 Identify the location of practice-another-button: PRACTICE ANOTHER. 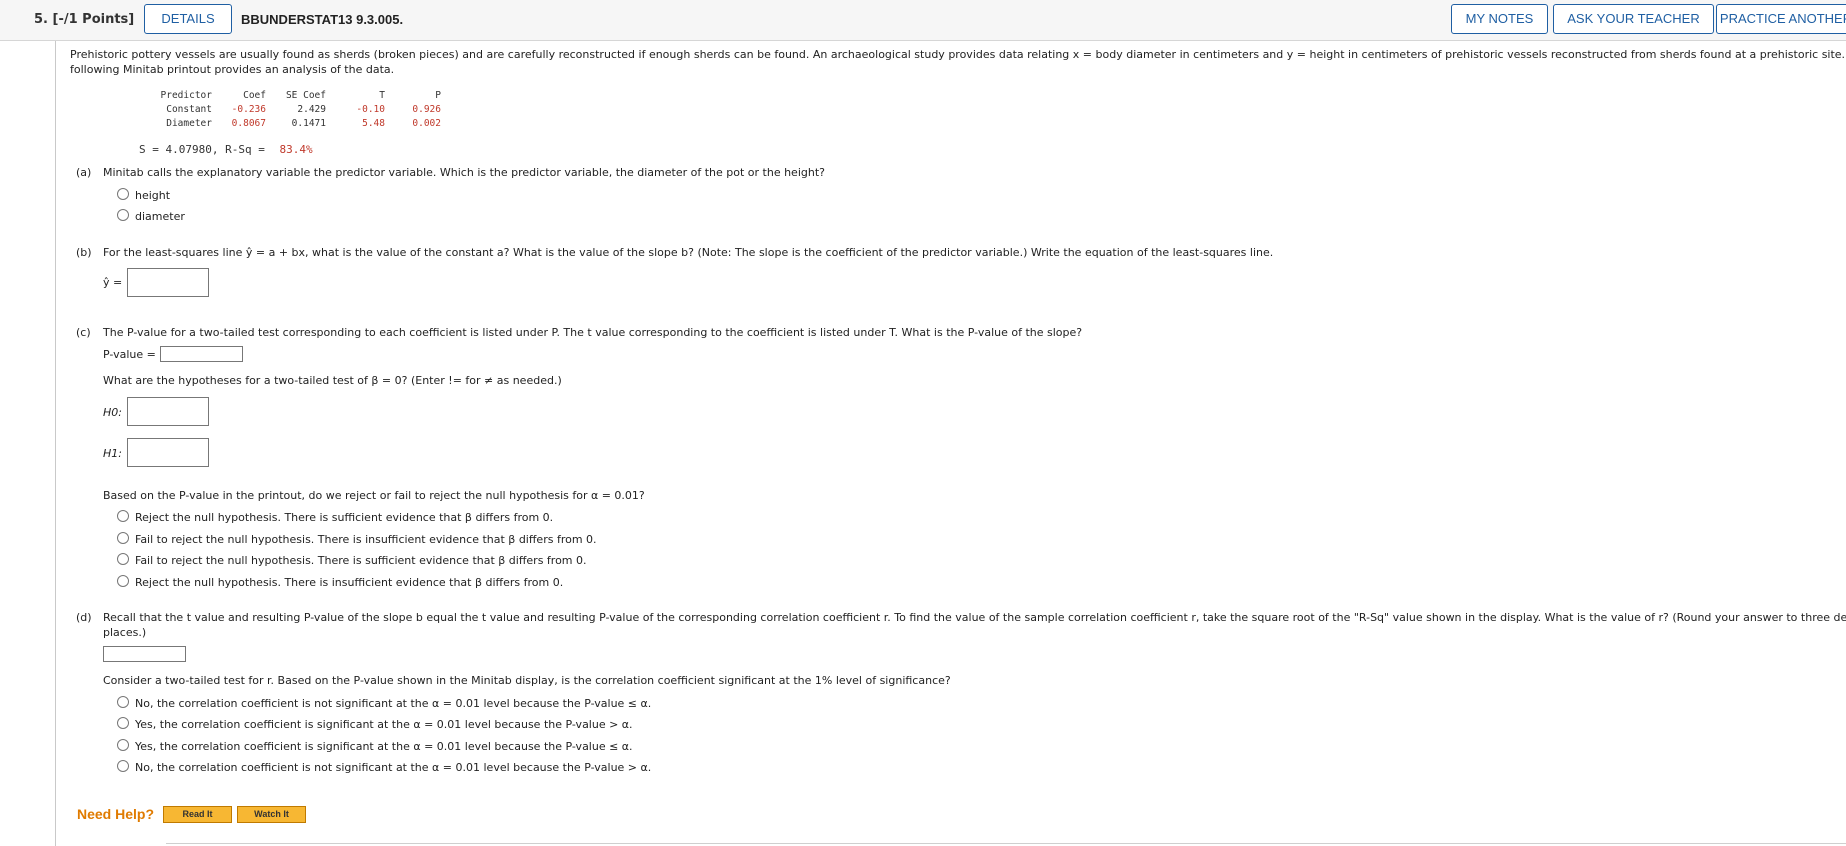
(1781, 19).